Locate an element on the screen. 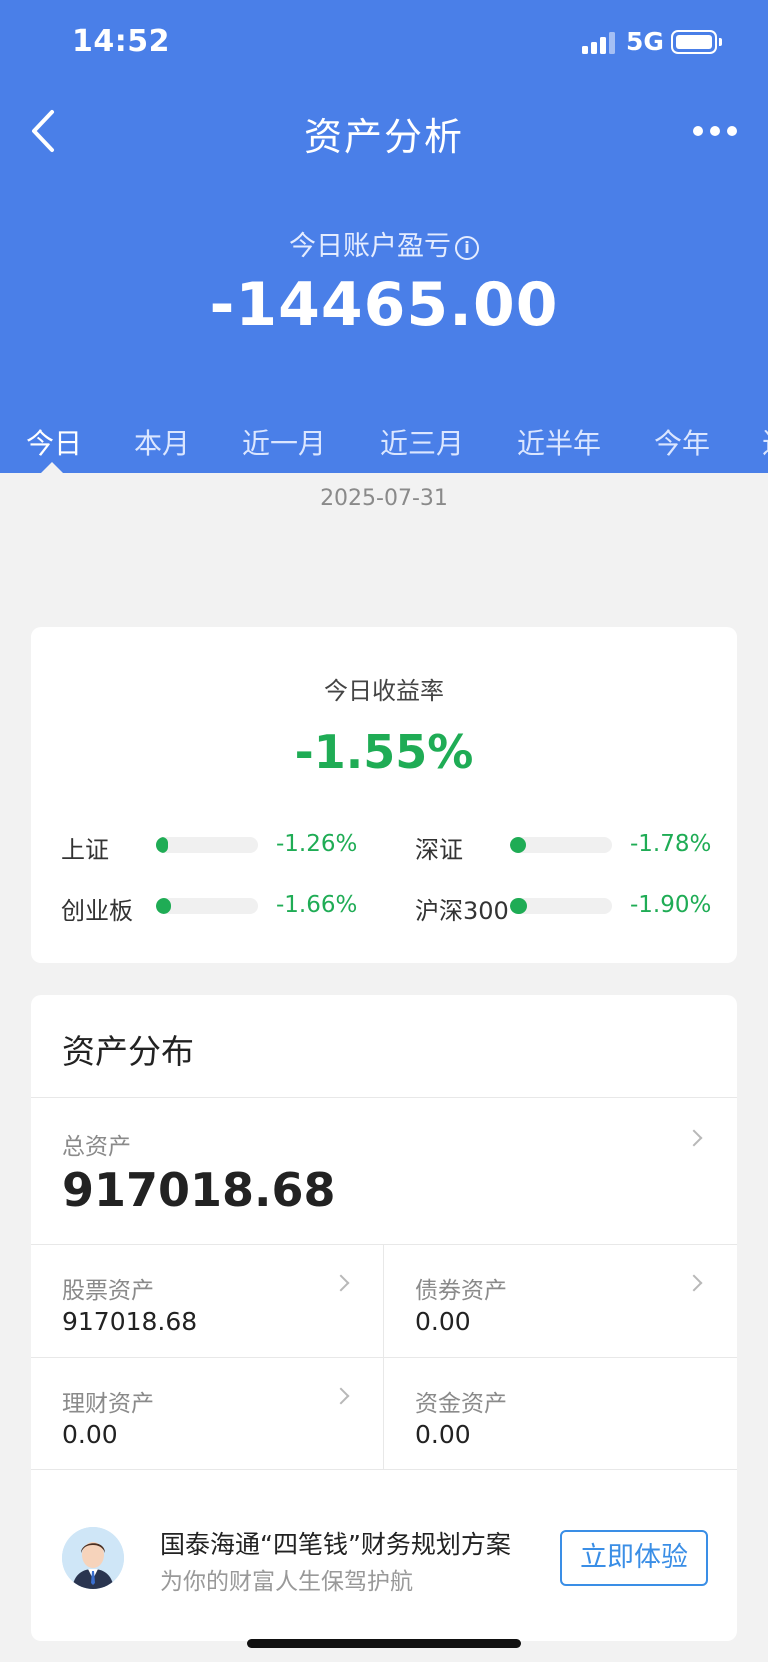 This screenshot has width=768, height=1662. daily-pl-label-text: 今日账户盈亏 is located at coordinates (370, 246).